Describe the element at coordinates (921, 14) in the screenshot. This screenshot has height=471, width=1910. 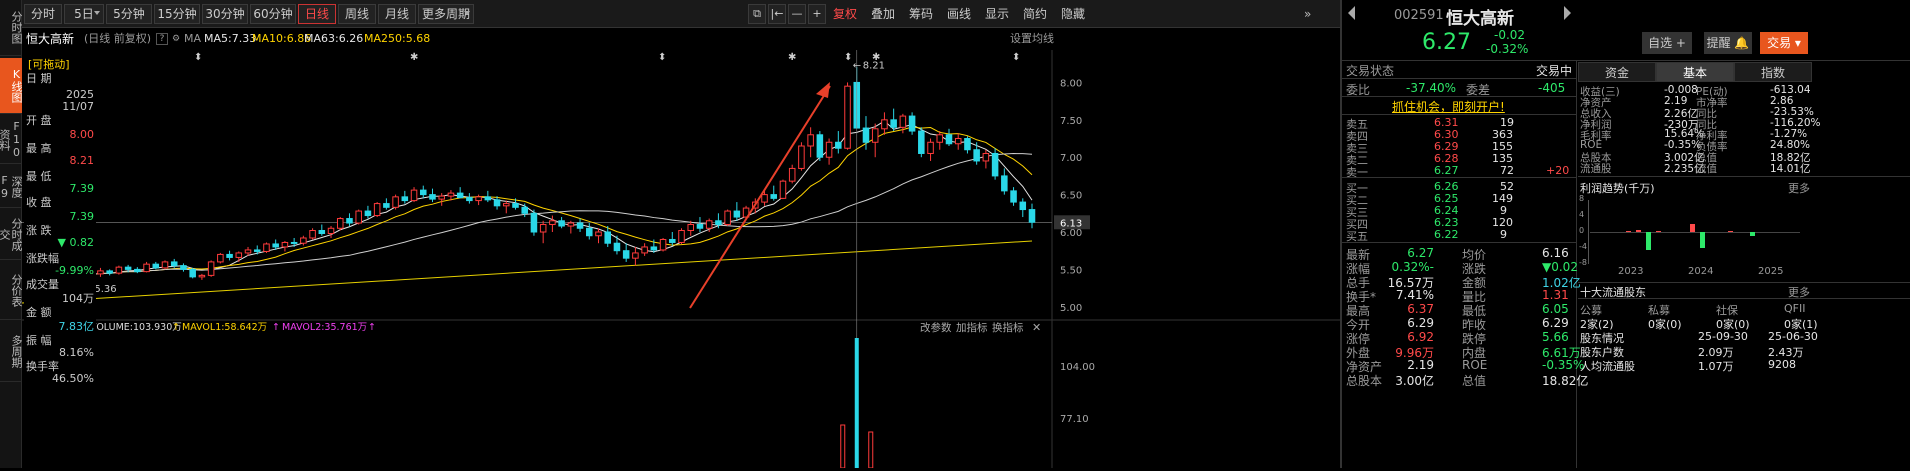
I see `tool-2: 筹码` at that location.